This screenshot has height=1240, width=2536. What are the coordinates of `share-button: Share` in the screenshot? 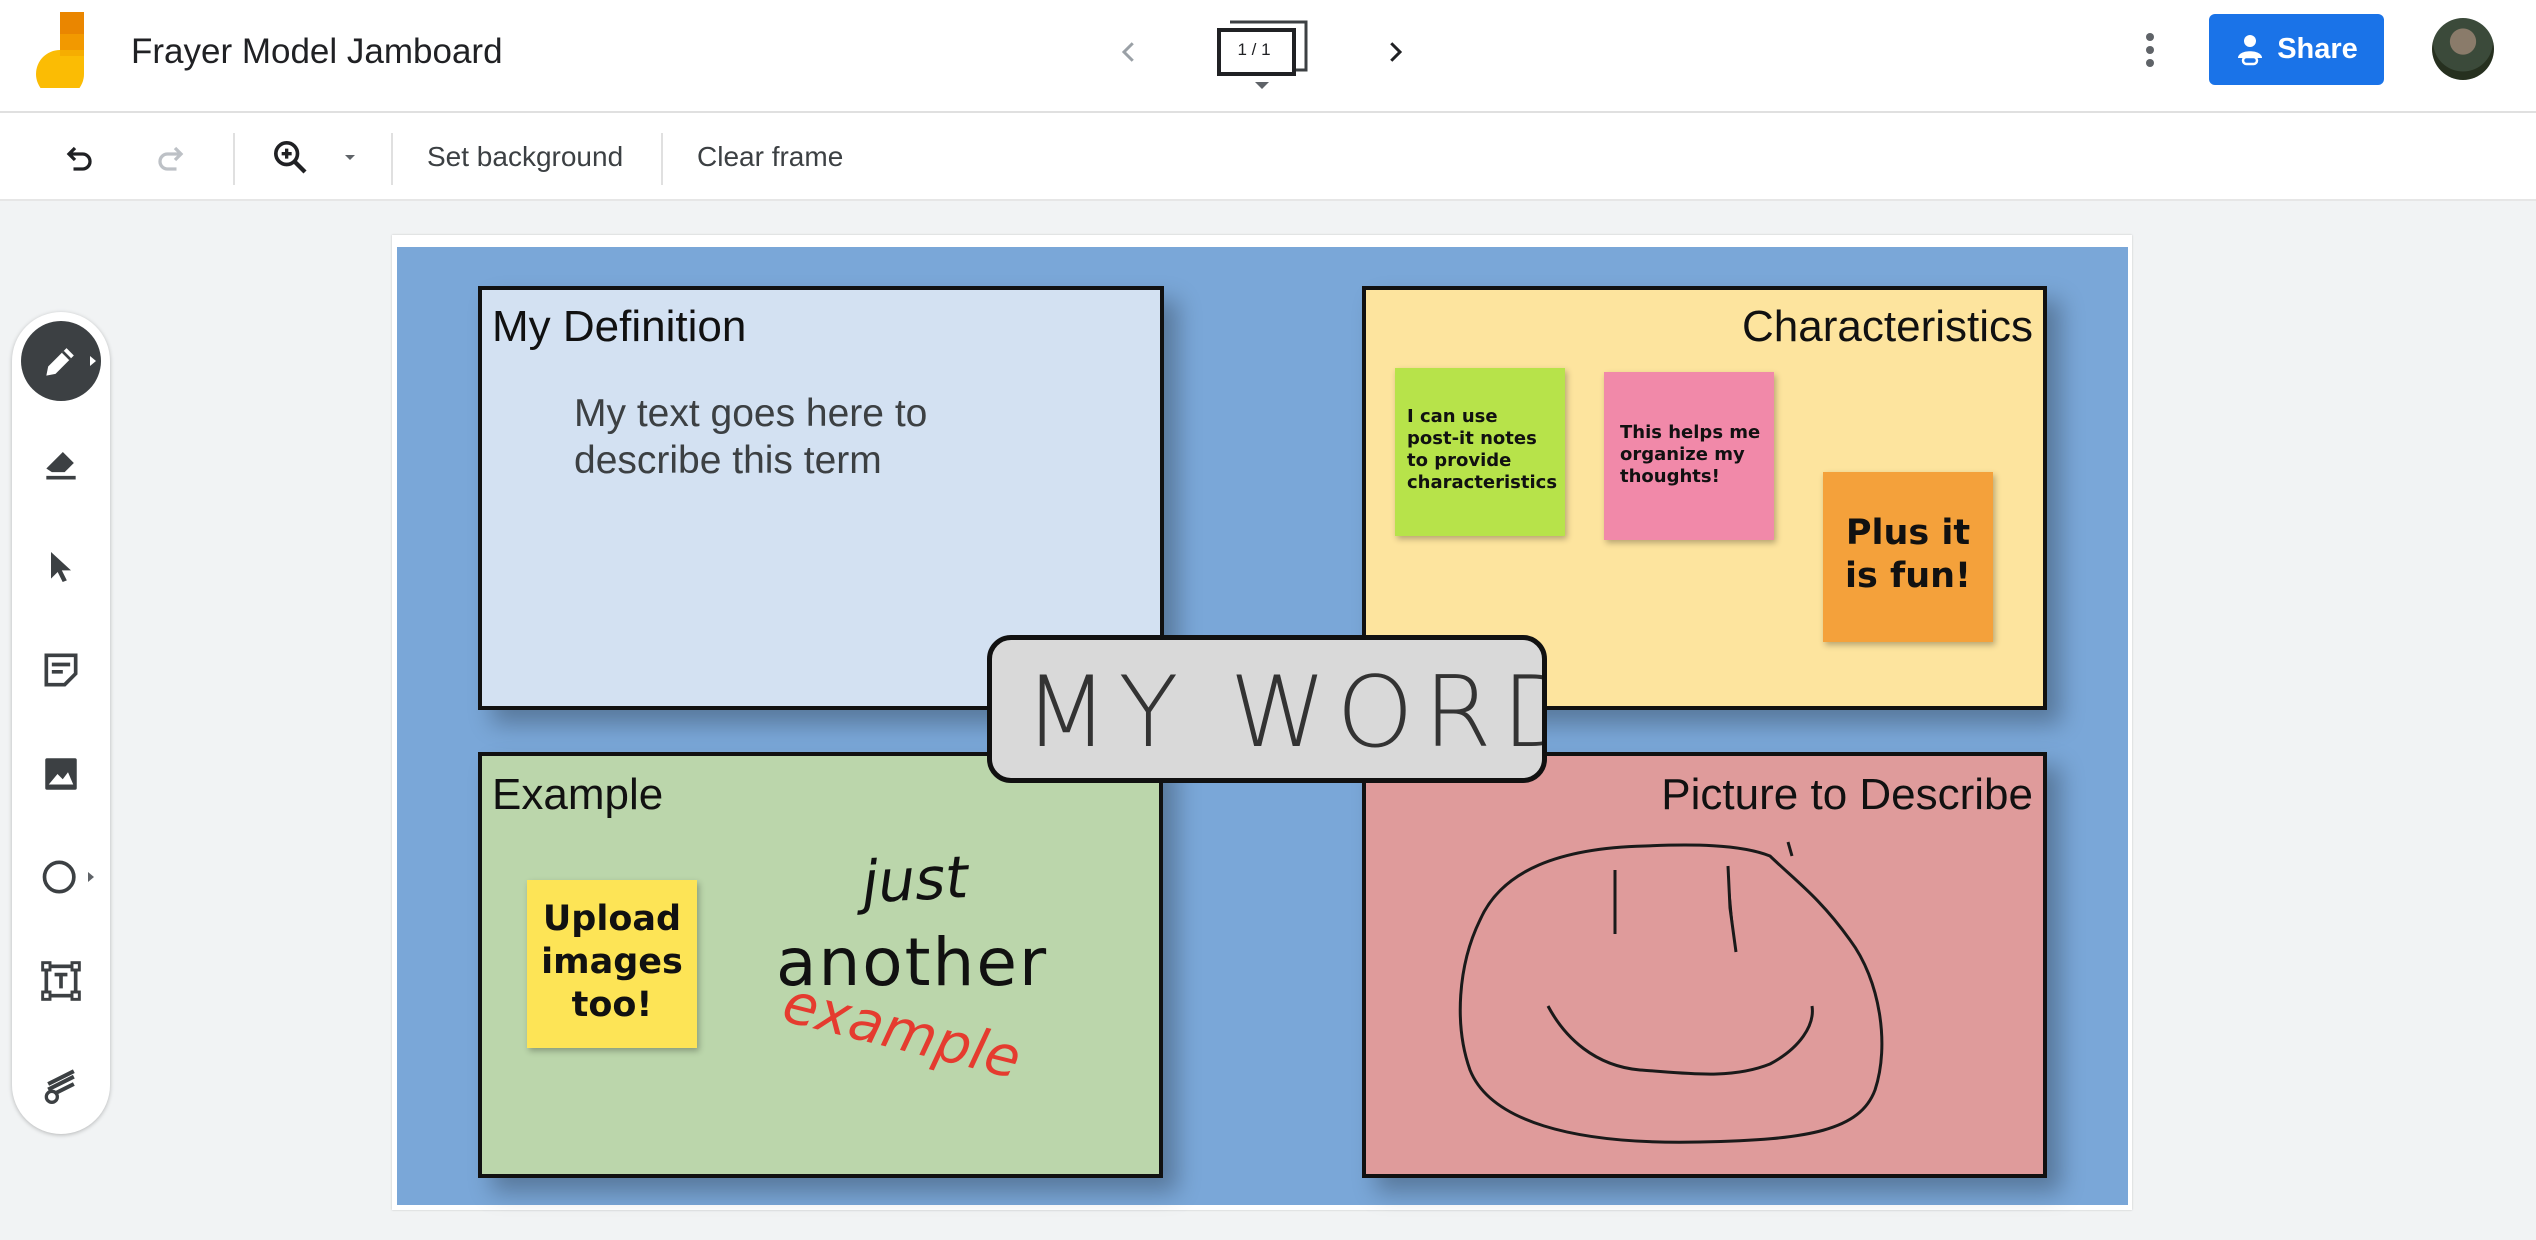 It's located at (2296, 49).